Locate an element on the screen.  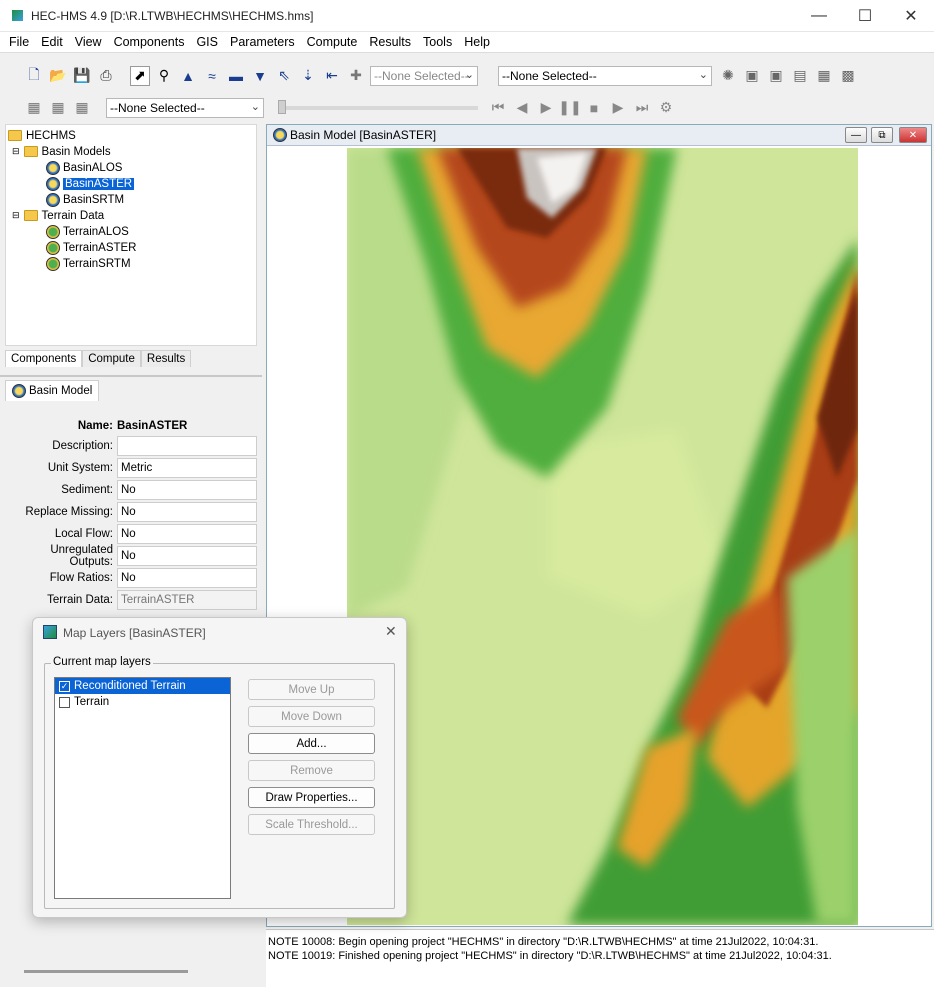
prop-description-row: Description: is located at coordinates (131, 445).